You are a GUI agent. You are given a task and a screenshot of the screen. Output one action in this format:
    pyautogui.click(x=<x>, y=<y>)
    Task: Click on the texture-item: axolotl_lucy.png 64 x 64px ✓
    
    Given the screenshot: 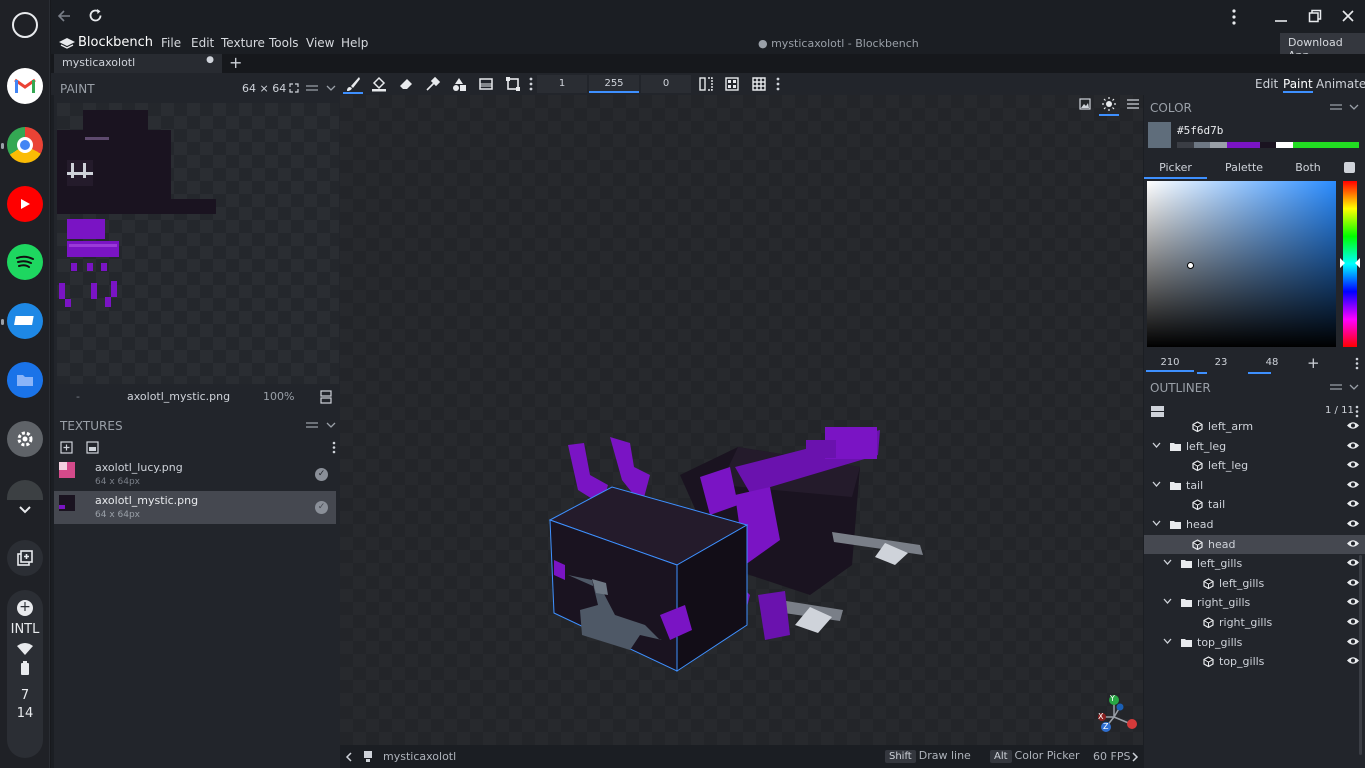 What is the action you would take?
    pyautogui.click(x=195, y=474)
    